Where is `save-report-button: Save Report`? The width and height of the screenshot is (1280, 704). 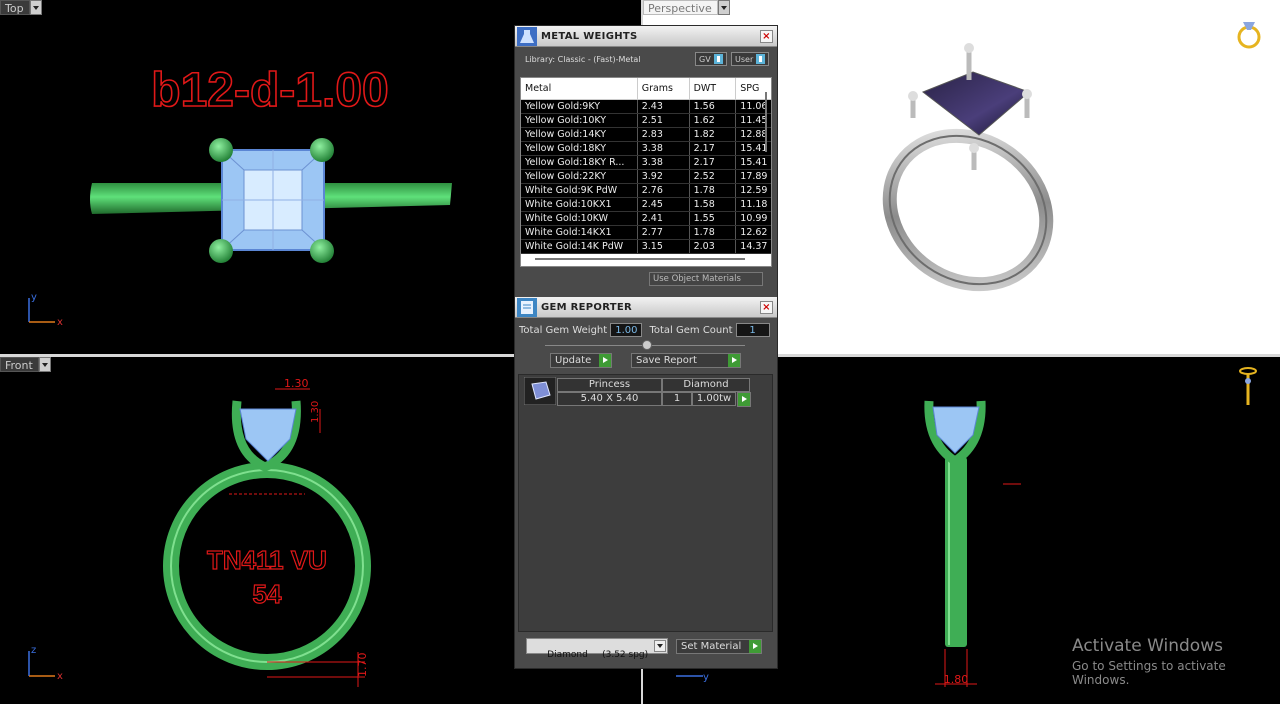 save-report-button: Save Report is located at coordinates (686, 360).